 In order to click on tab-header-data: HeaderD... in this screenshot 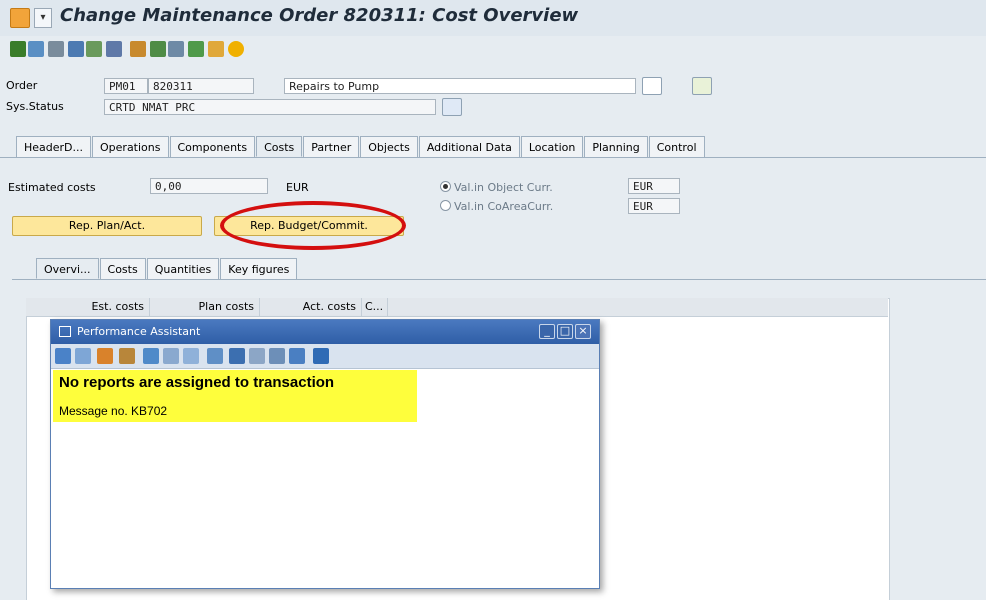, I will do `click(54, 146)`.